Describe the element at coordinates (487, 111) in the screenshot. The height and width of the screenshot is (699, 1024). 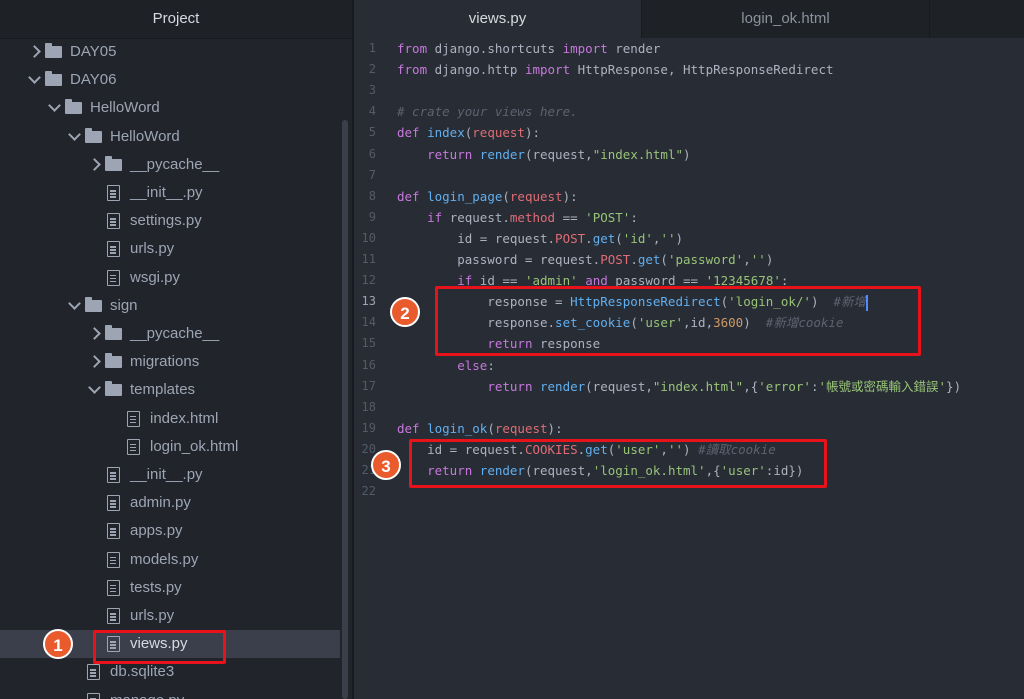
I see `code-line: # crate your views here.` at that location.